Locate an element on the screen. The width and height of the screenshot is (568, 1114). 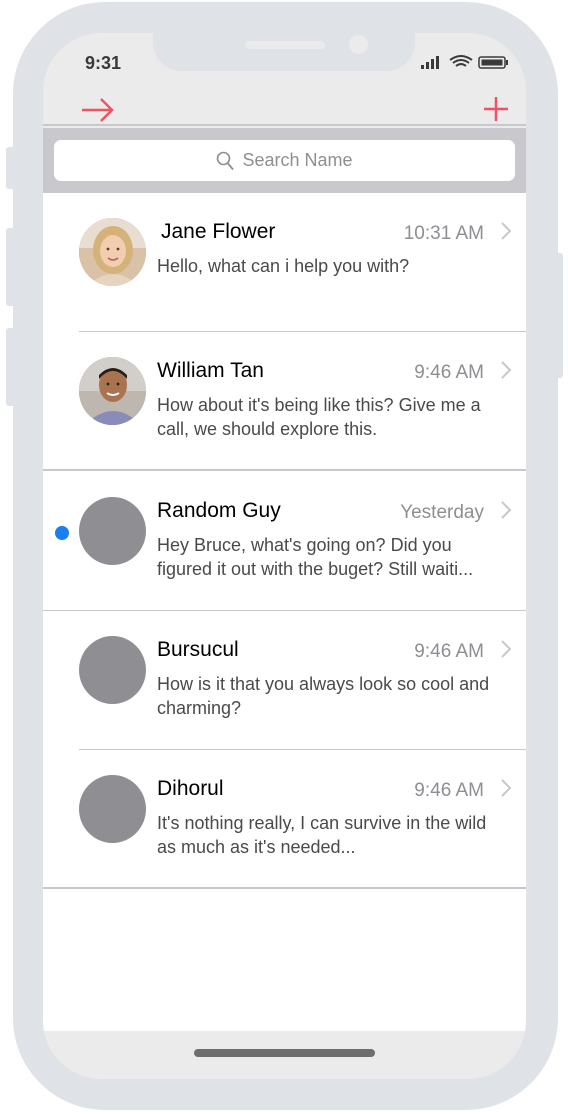
contact-name: Dihorul is located at coordinates (190, 788).